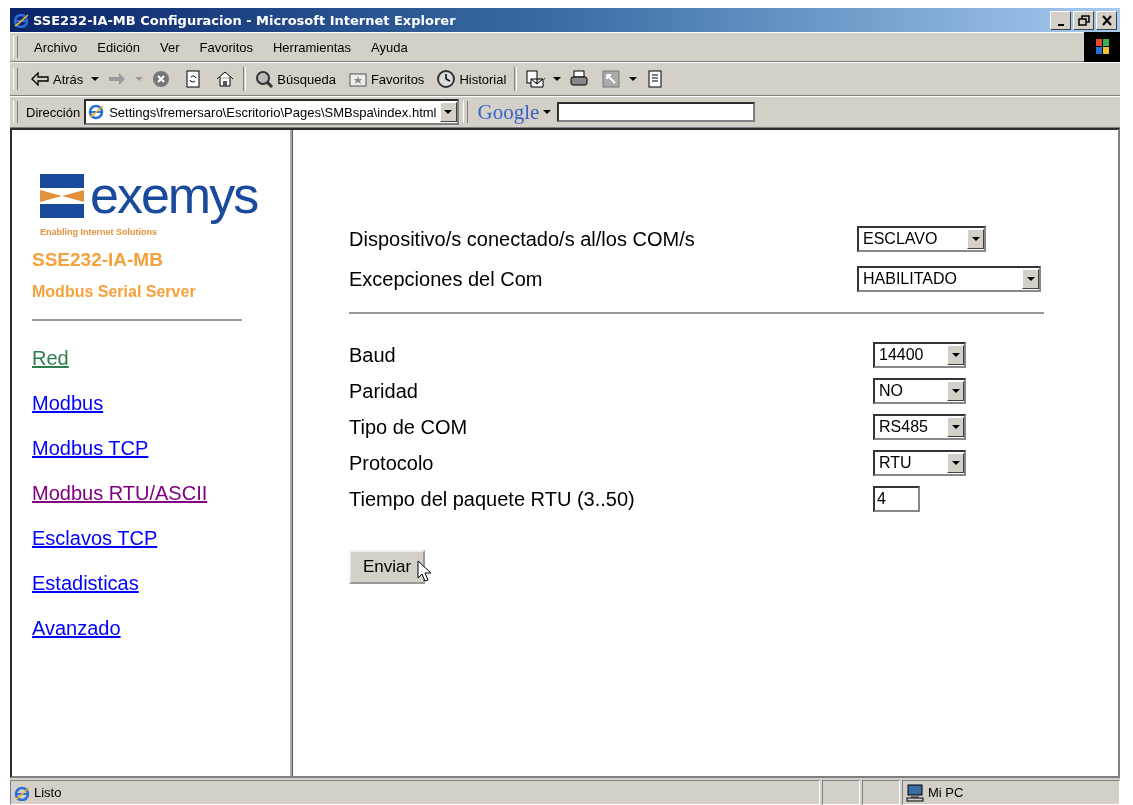  Describe the element at coordinates (170, 47) in the screenshot. I see `menu-item: Ver` at that location.